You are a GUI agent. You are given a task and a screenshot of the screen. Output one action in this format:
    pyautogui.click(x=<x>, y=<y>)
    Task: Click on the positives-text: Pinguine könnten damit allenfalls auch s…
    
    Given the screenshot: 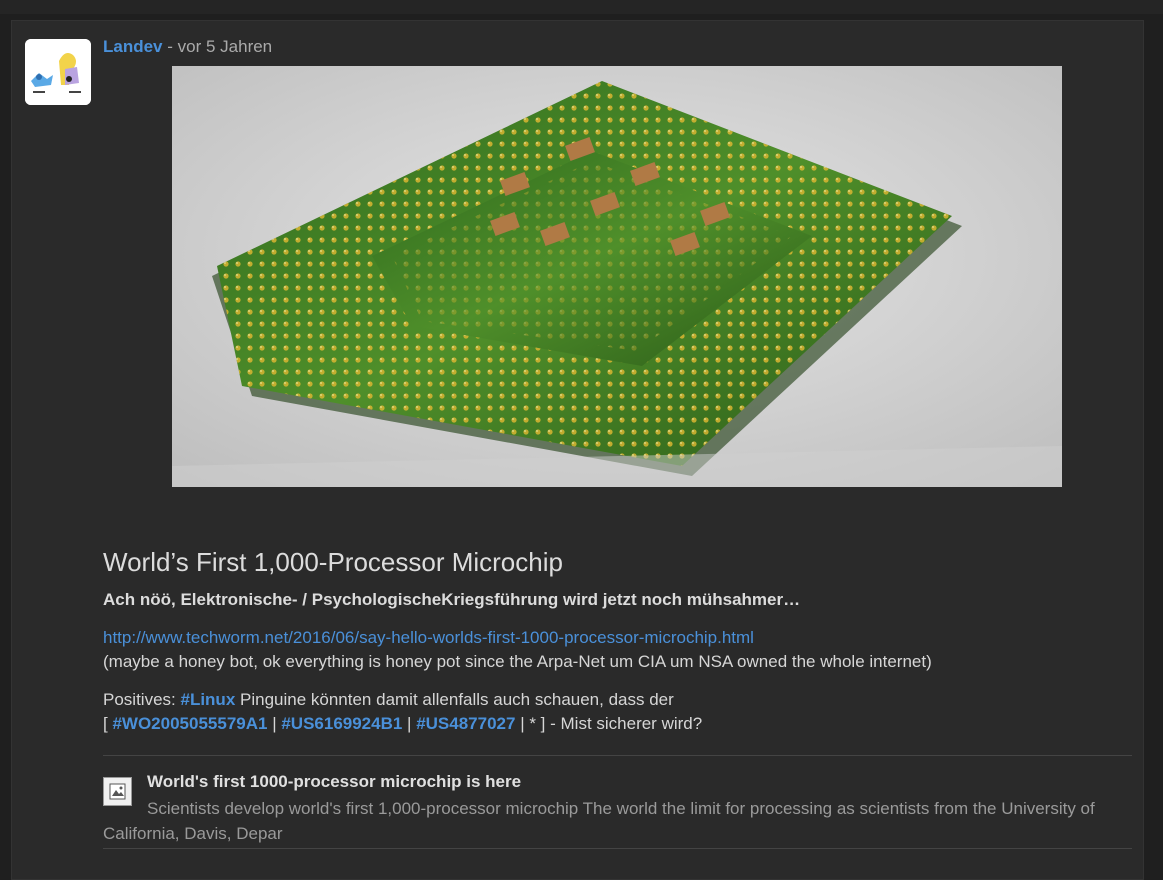 What is the action you would take?
    pyautogui.click(x=454, y=699)
    